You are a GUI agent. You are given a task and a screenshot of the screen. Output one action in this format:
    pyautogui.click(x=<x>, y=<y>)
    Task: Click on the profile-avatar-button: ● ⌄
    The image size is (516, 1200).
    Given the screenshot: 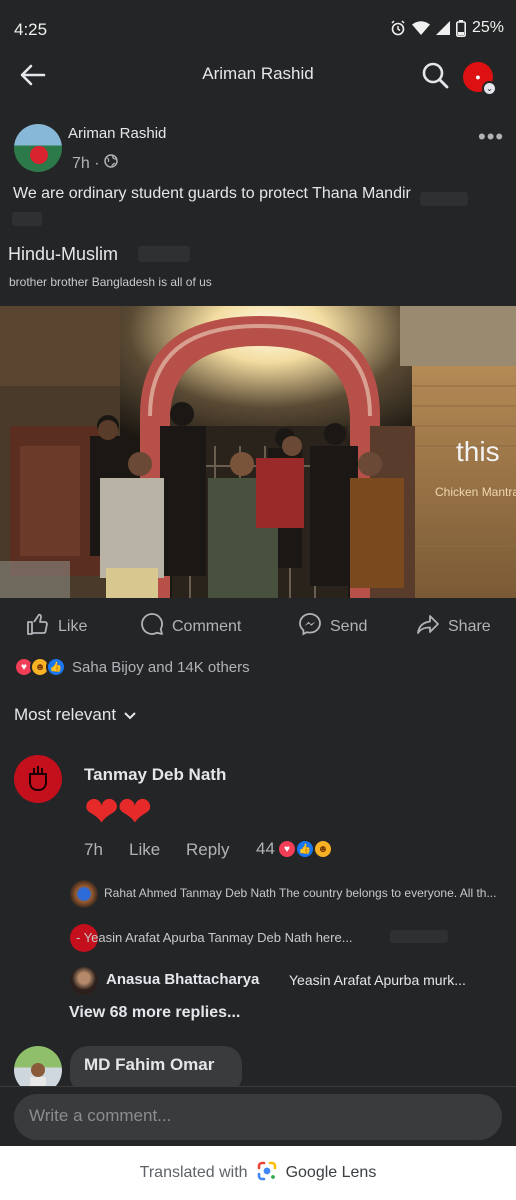 What is the action you would take?
    pyautogui.click(x=480, y=79)
    